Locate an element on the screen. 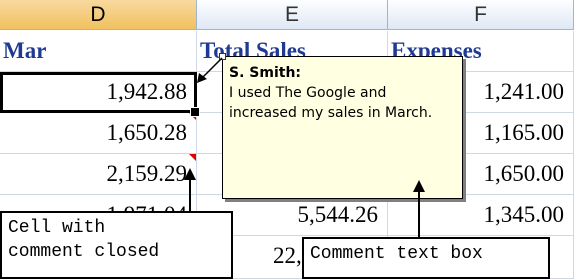  column-header-d: D is located at coordinates (98, 15).